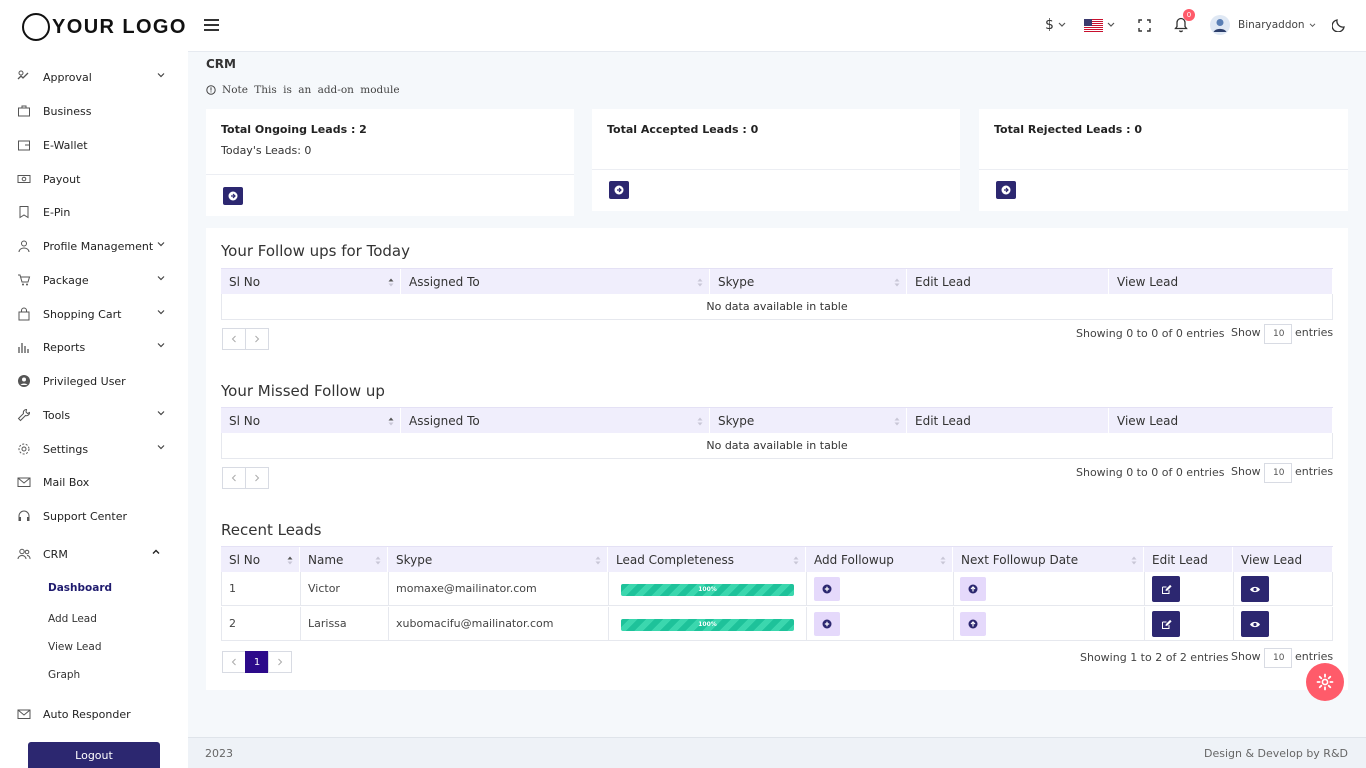 The image size is (1366, 768). Describe the element at coordinates (94, 554) in the screenshot. I see `sidebar-item-crm: CRM` at that location.